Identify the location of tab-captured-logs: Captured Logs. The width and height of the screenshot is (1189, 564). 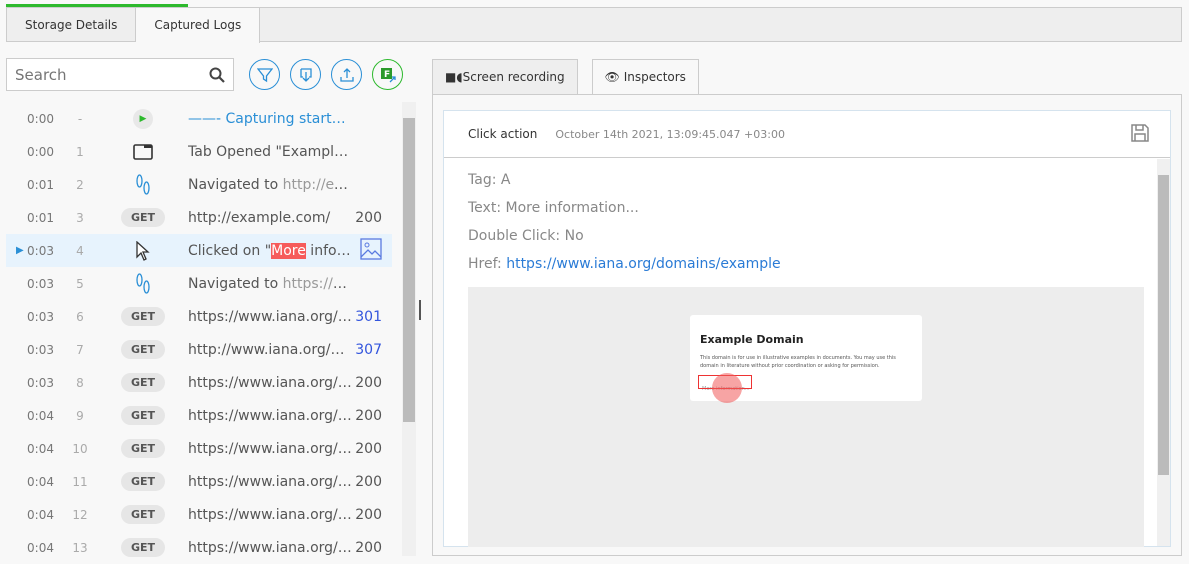
(198, 25).